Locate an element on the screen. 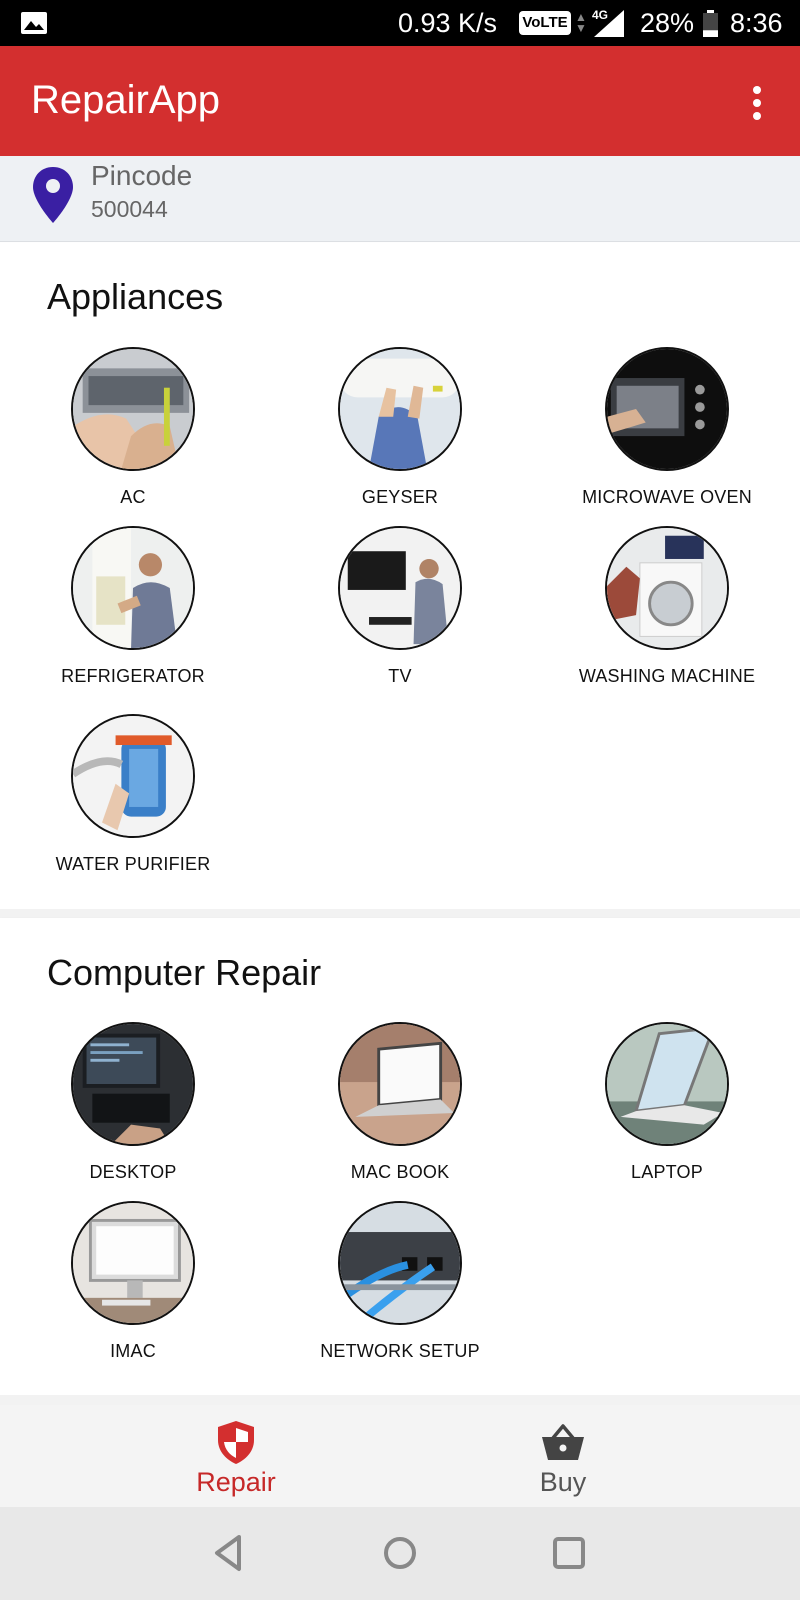 The image size is (800, 1600). app-bar: RepairApp is located at coordinates (400, 101).